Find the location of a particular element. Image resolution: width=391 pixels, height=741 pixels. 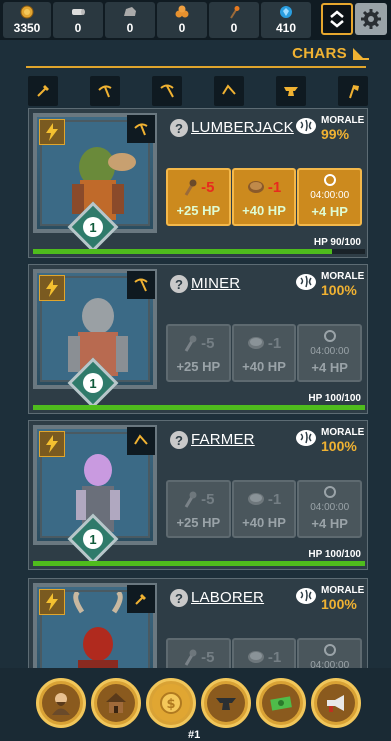

food-icon is located at coordinates (182, 11).